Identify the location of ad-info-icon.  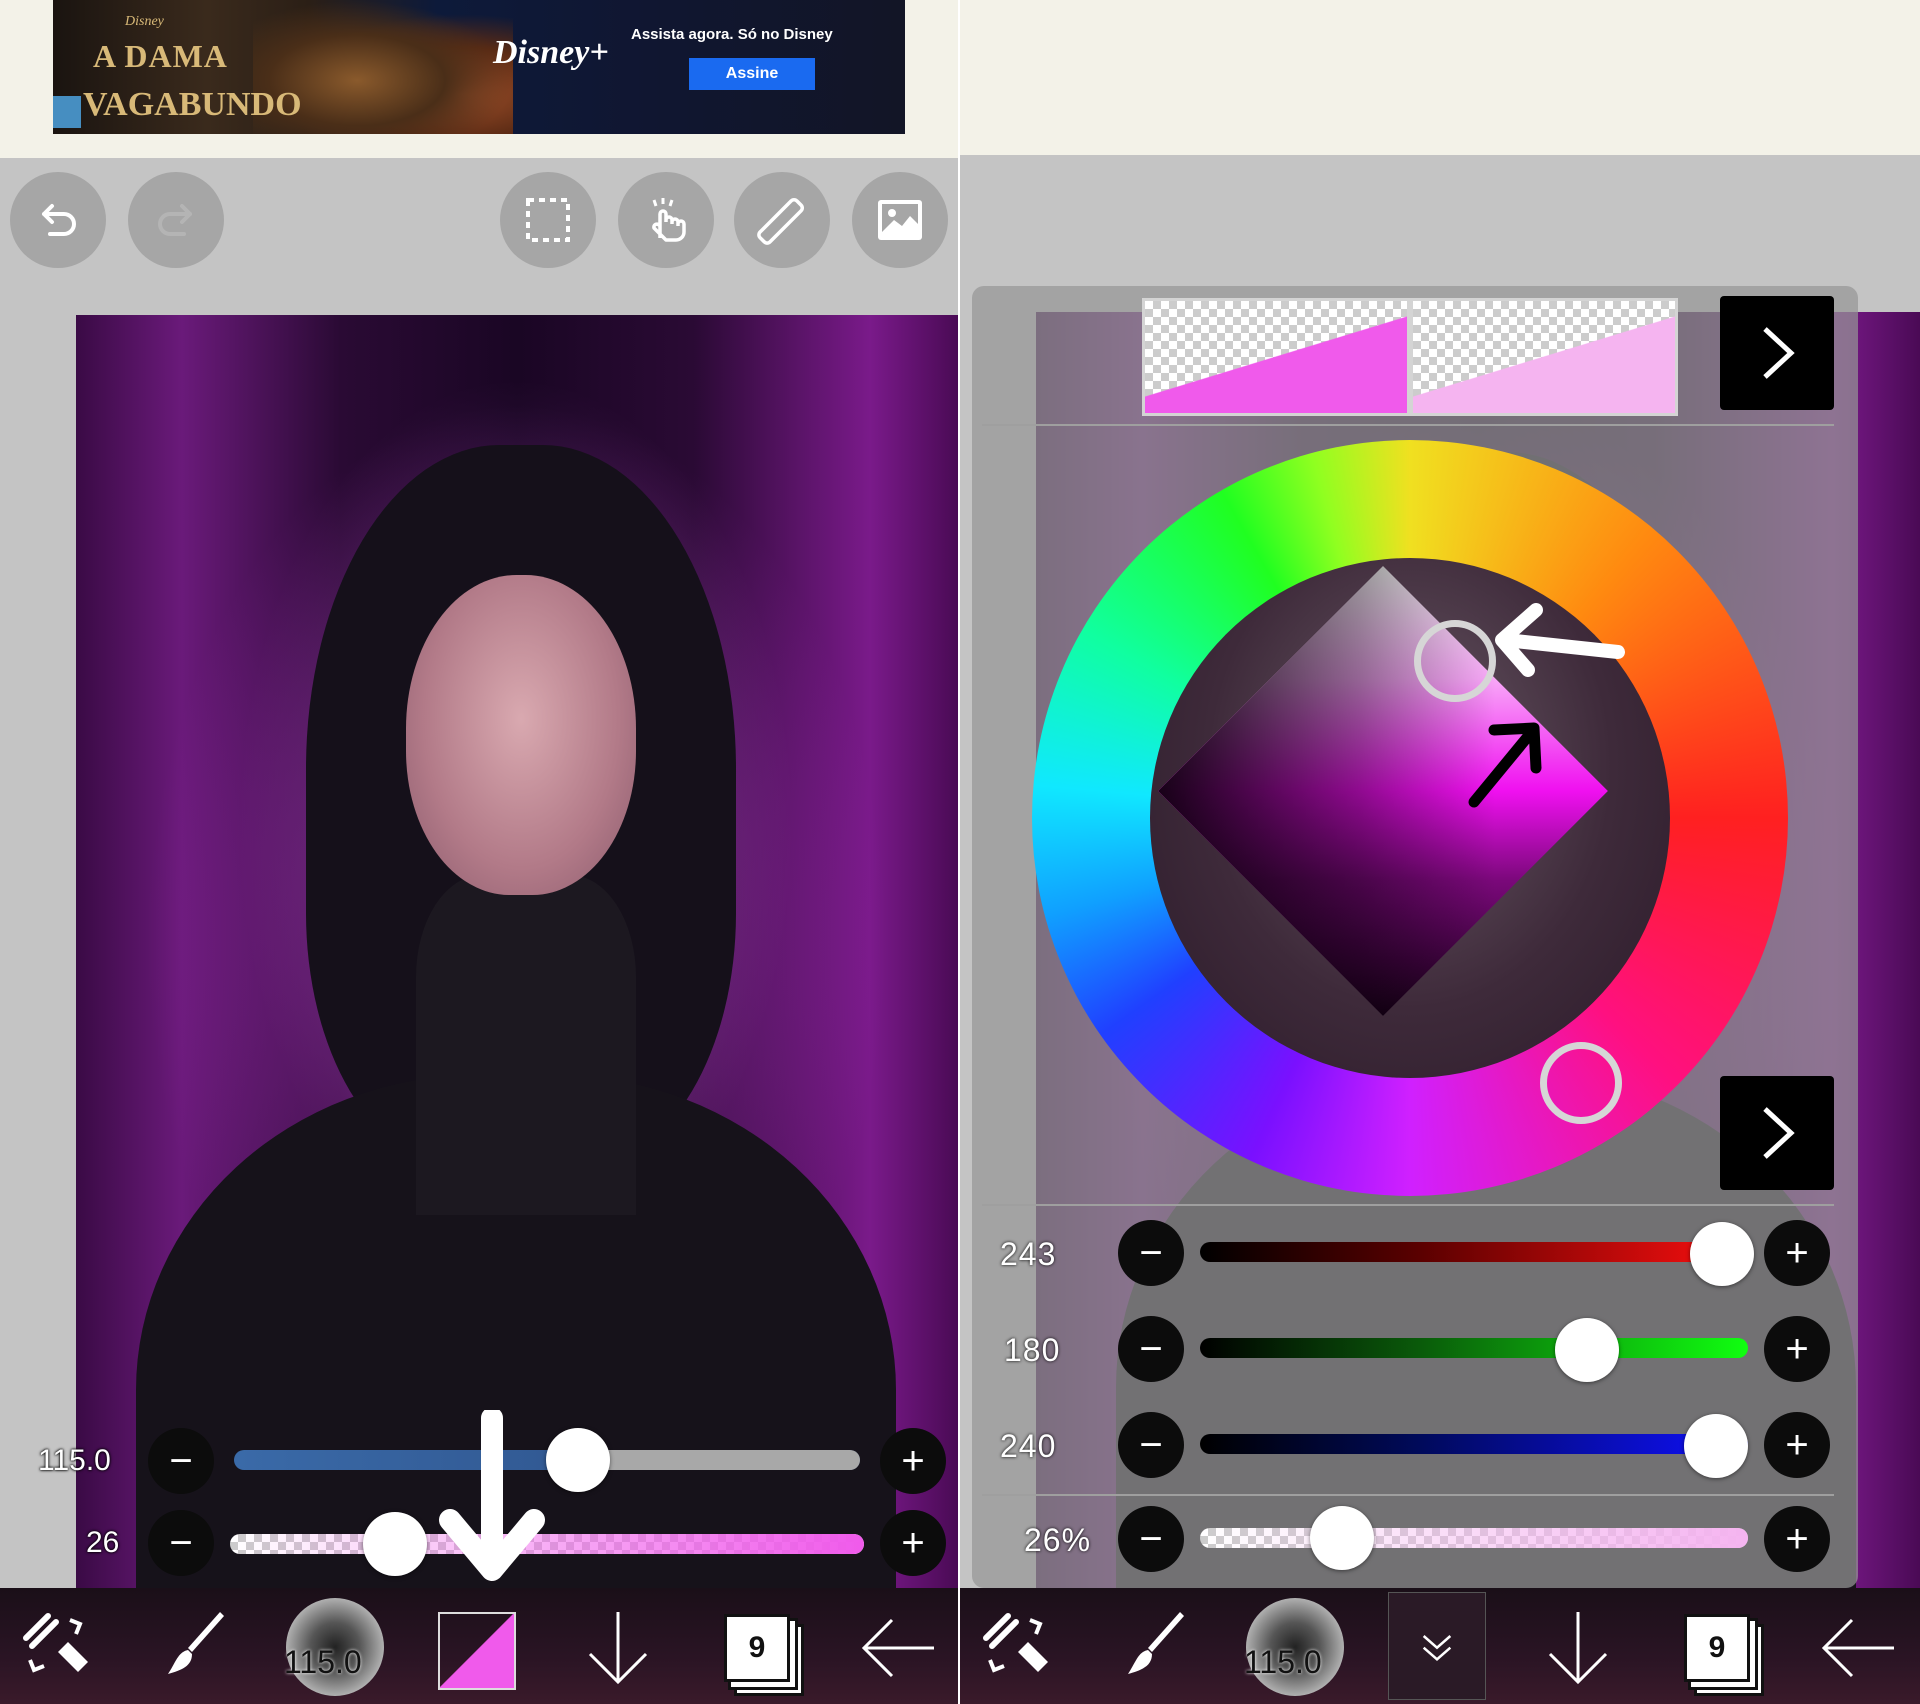
(67, 112).